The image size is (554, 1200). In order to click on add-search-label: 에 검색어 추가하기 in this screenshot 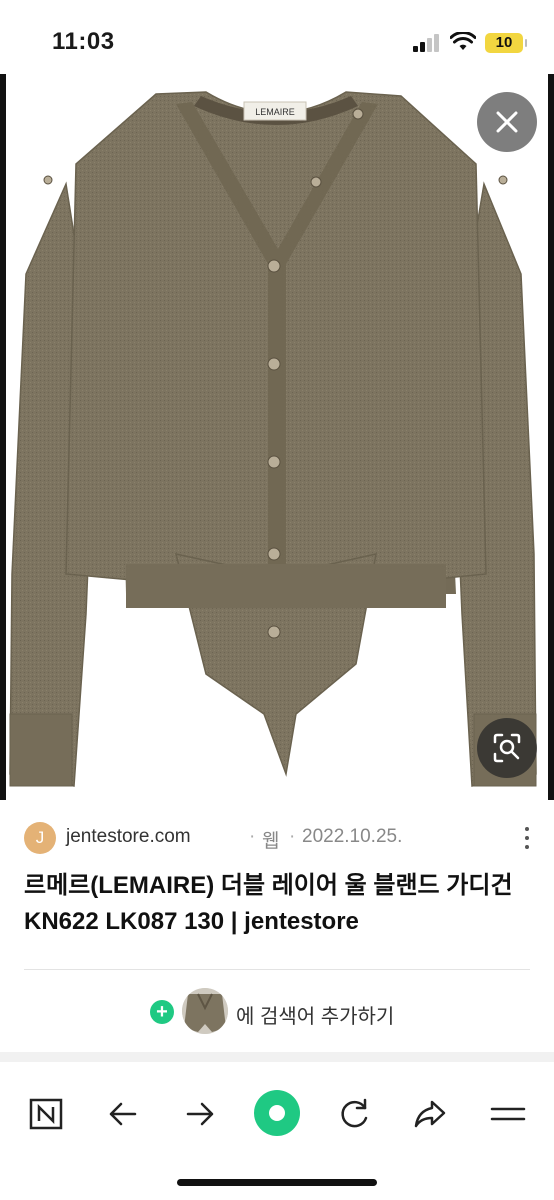, I will do `click(315, 1017)`.